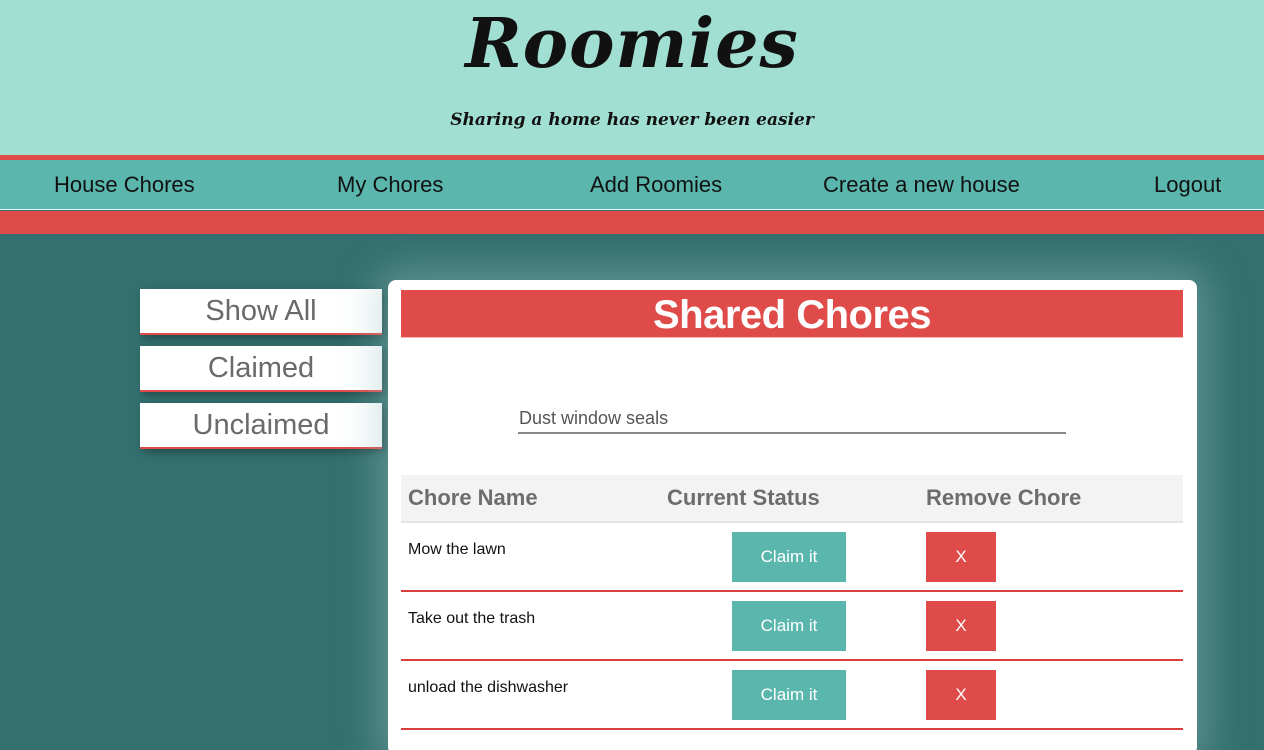  What do you see at coordinates (1187, 185) in the screenshot?
I see `nav-logout: Logout` at bounding box center [1187, 185].